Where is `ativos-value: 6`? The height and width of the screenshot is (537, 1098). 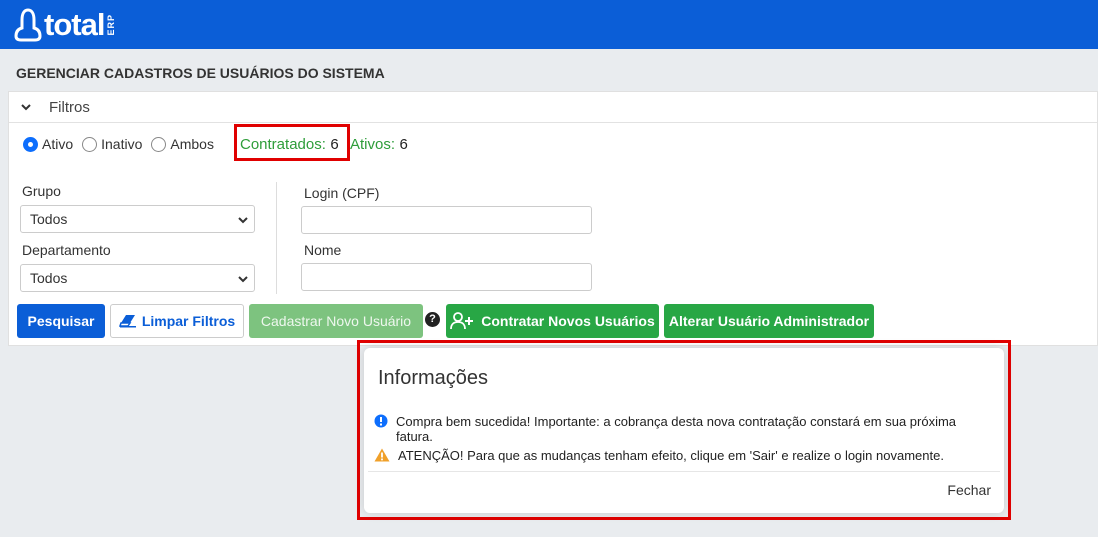
ativos-value: 6 is located at coordinates (403, 144).